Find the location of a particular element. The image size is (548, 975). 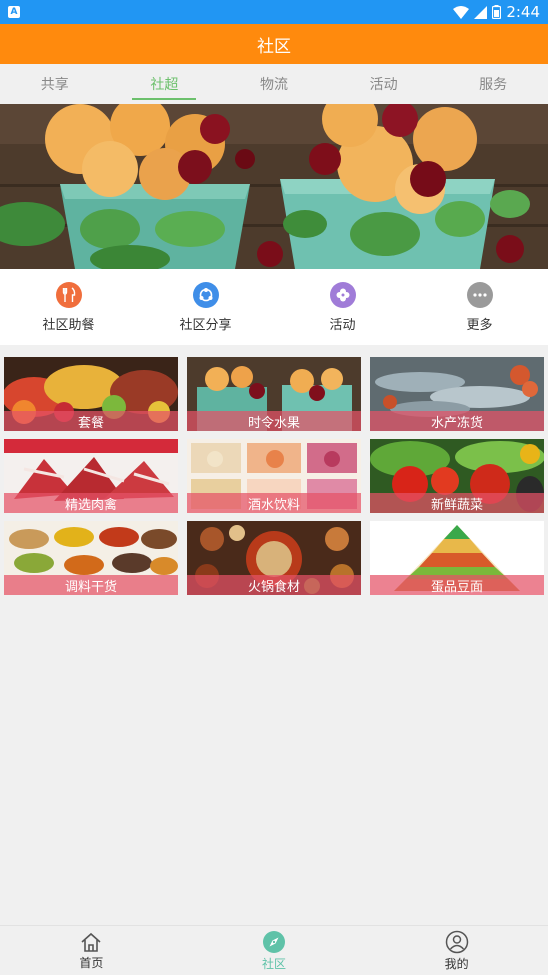

bottom-nav: 首页 社区 我的 is located at coordinates (274, 950).